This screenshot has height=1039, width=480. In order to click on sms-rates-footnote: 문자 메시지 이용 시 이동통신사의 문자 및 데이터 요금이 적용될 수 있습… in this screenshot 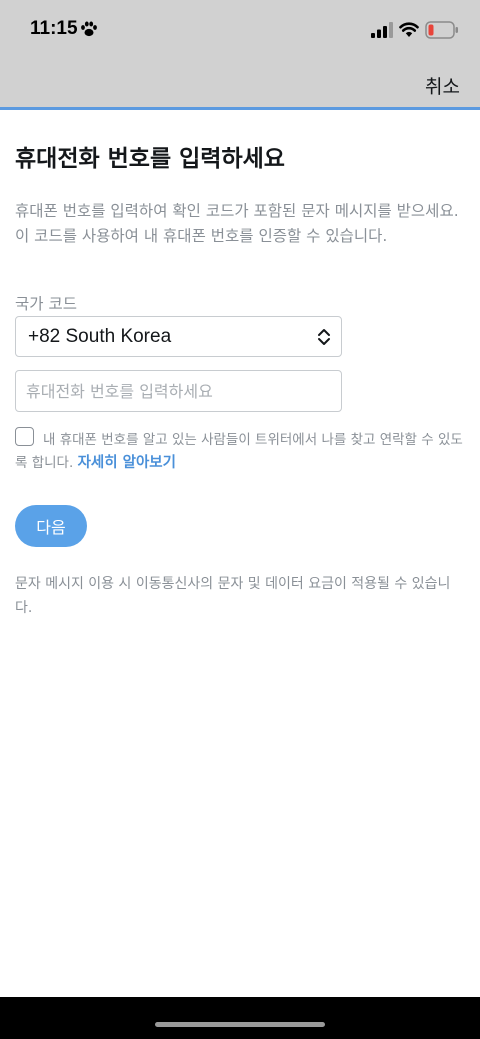, I will do `click(233, 596)`.